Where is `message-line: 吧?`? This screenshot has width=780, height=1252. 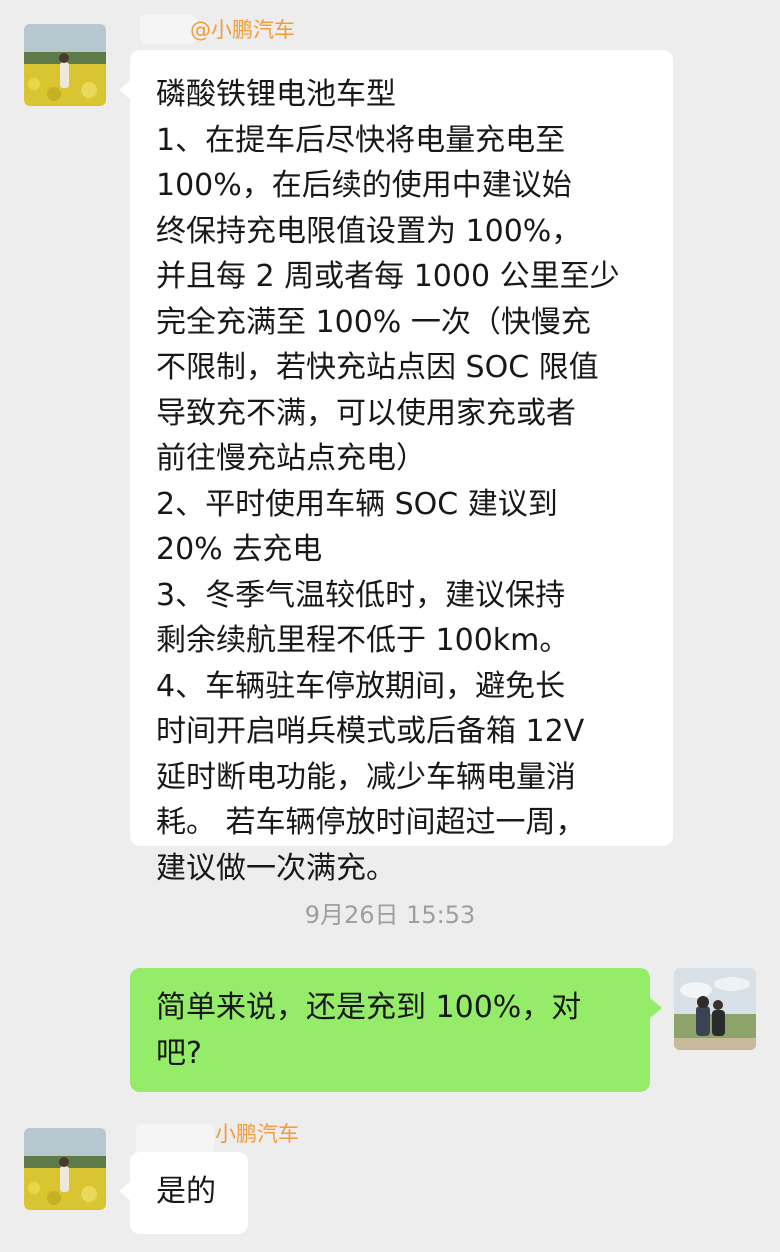 message-line: 吧? is located at coordinates (179, 1053).